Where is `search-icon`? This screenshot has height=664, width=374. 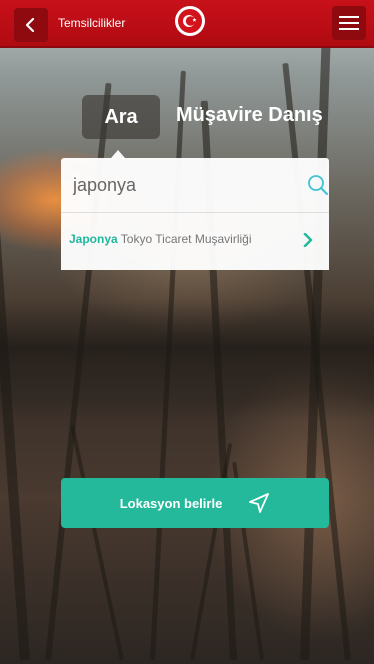
search-icon is located at coordinates (318, 185).